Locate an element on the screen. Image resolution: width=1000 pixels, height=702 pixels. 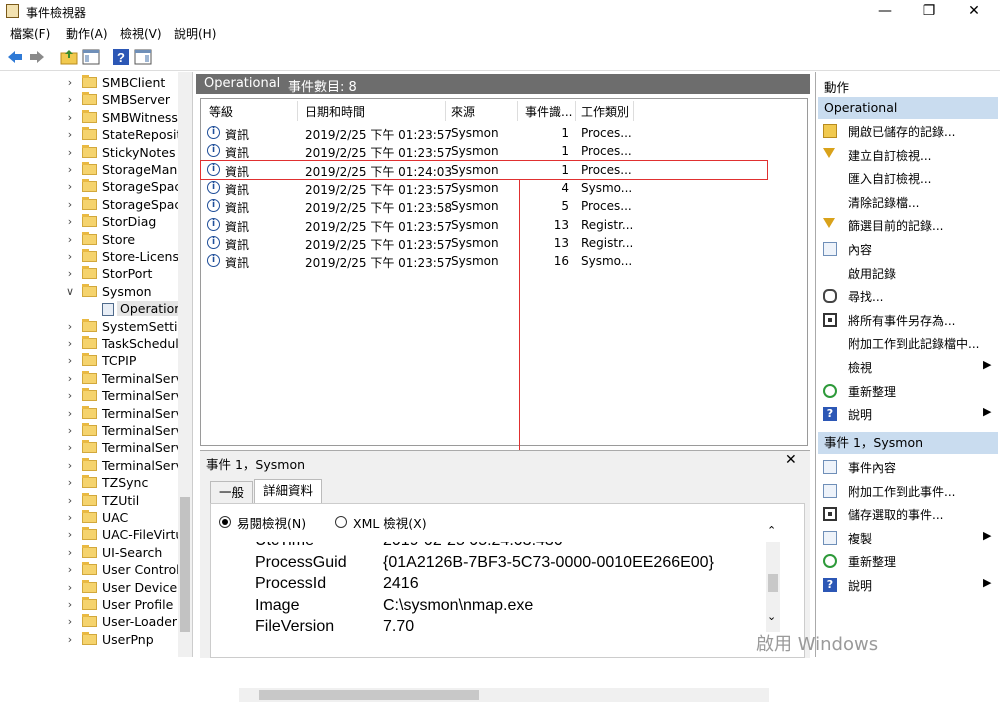
action-item: 重新整理 is located at coordinates (908, 391).